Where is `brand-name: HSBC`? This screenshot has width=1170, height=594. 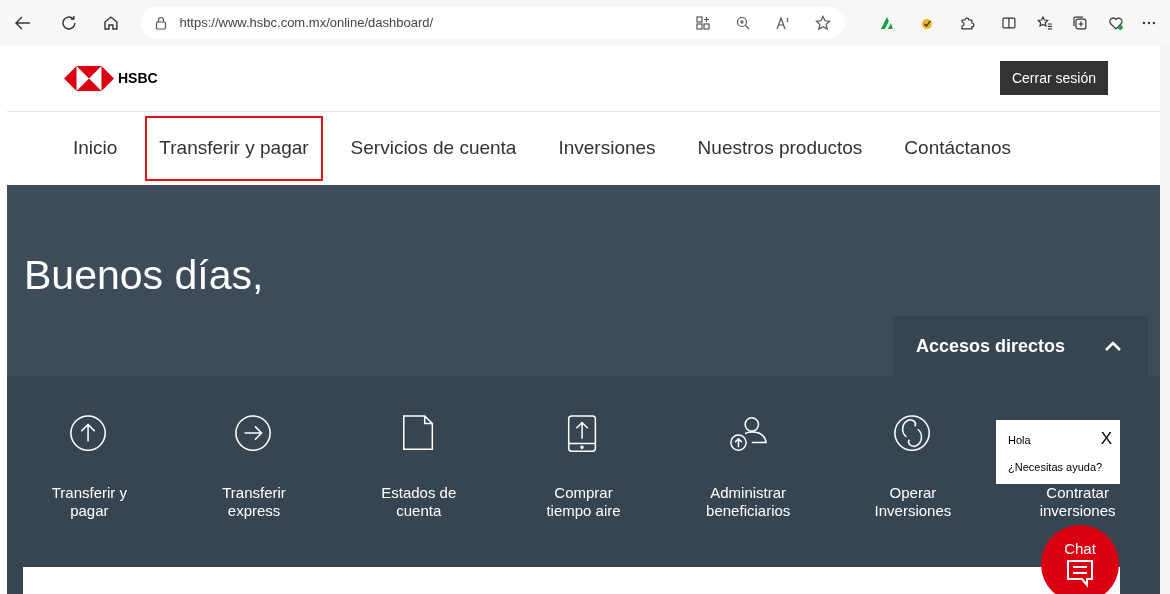 brand-name: HSBC is located at coordinates (138, 78).